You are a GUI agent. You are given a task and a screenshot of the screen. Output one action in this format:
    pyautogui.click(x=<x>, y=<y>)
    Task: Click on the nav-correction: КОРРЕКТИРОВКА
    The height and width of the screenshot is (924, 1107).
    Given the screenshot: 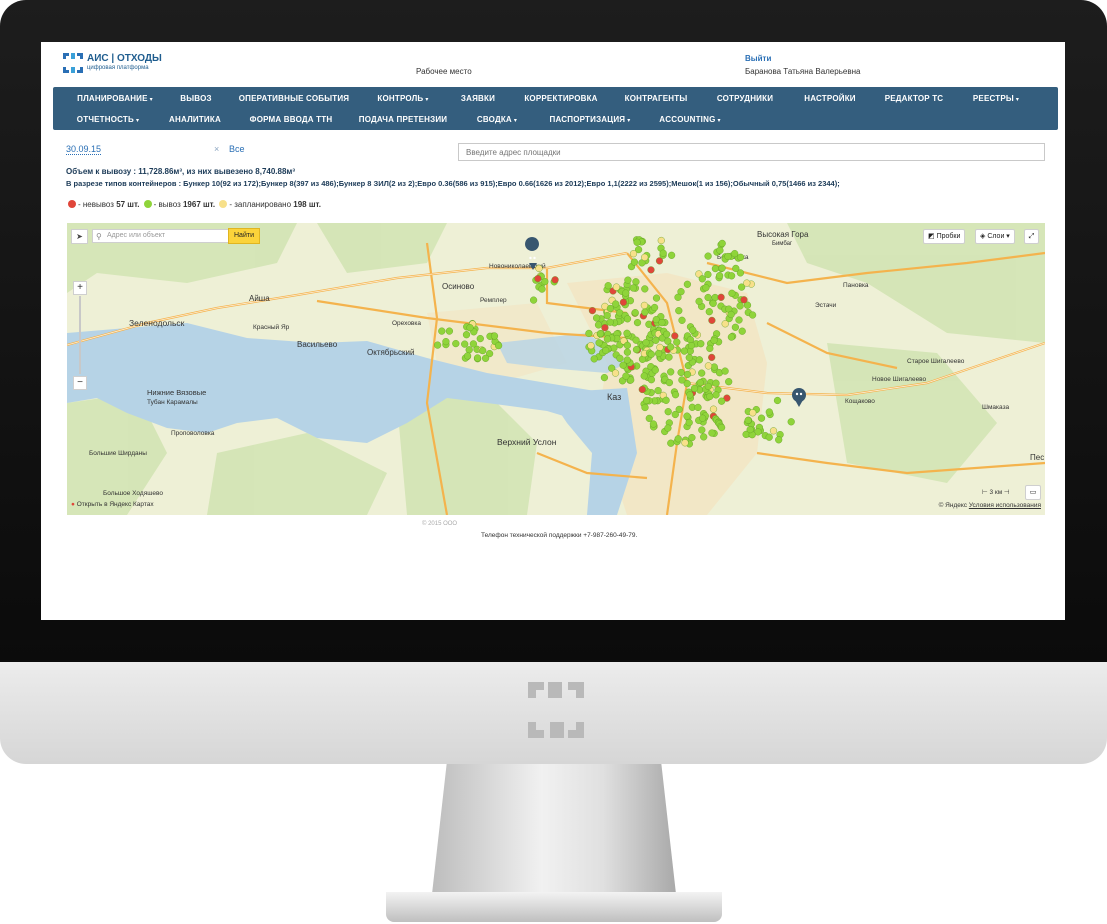 What is the action you would take?
    pyautogui.click(x=560, y=98)
    